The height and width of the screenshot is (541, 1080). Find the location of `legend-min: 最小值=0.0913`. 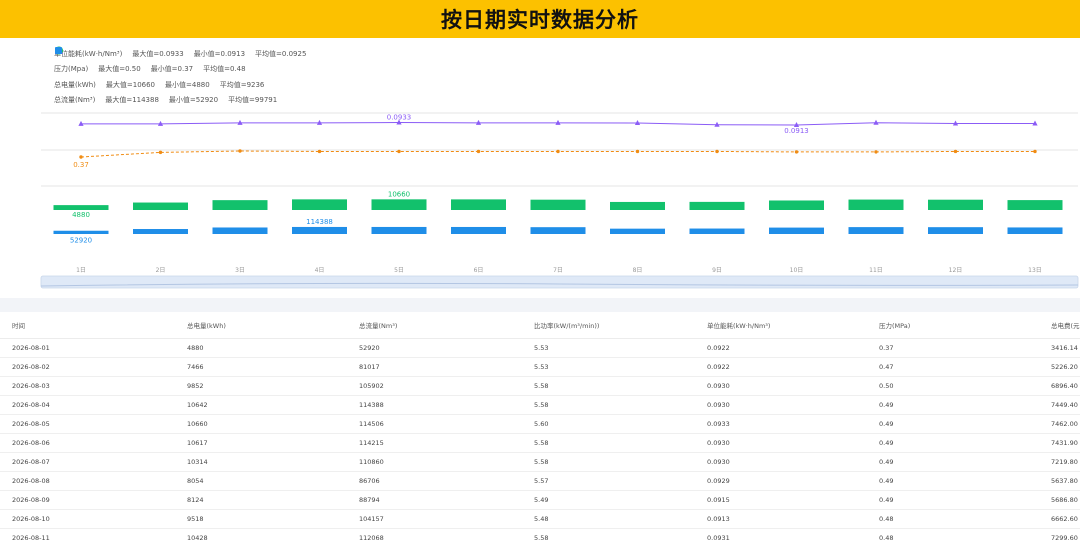

legend-min: 最小值=0.0913 is located at coordinates (219, 53).